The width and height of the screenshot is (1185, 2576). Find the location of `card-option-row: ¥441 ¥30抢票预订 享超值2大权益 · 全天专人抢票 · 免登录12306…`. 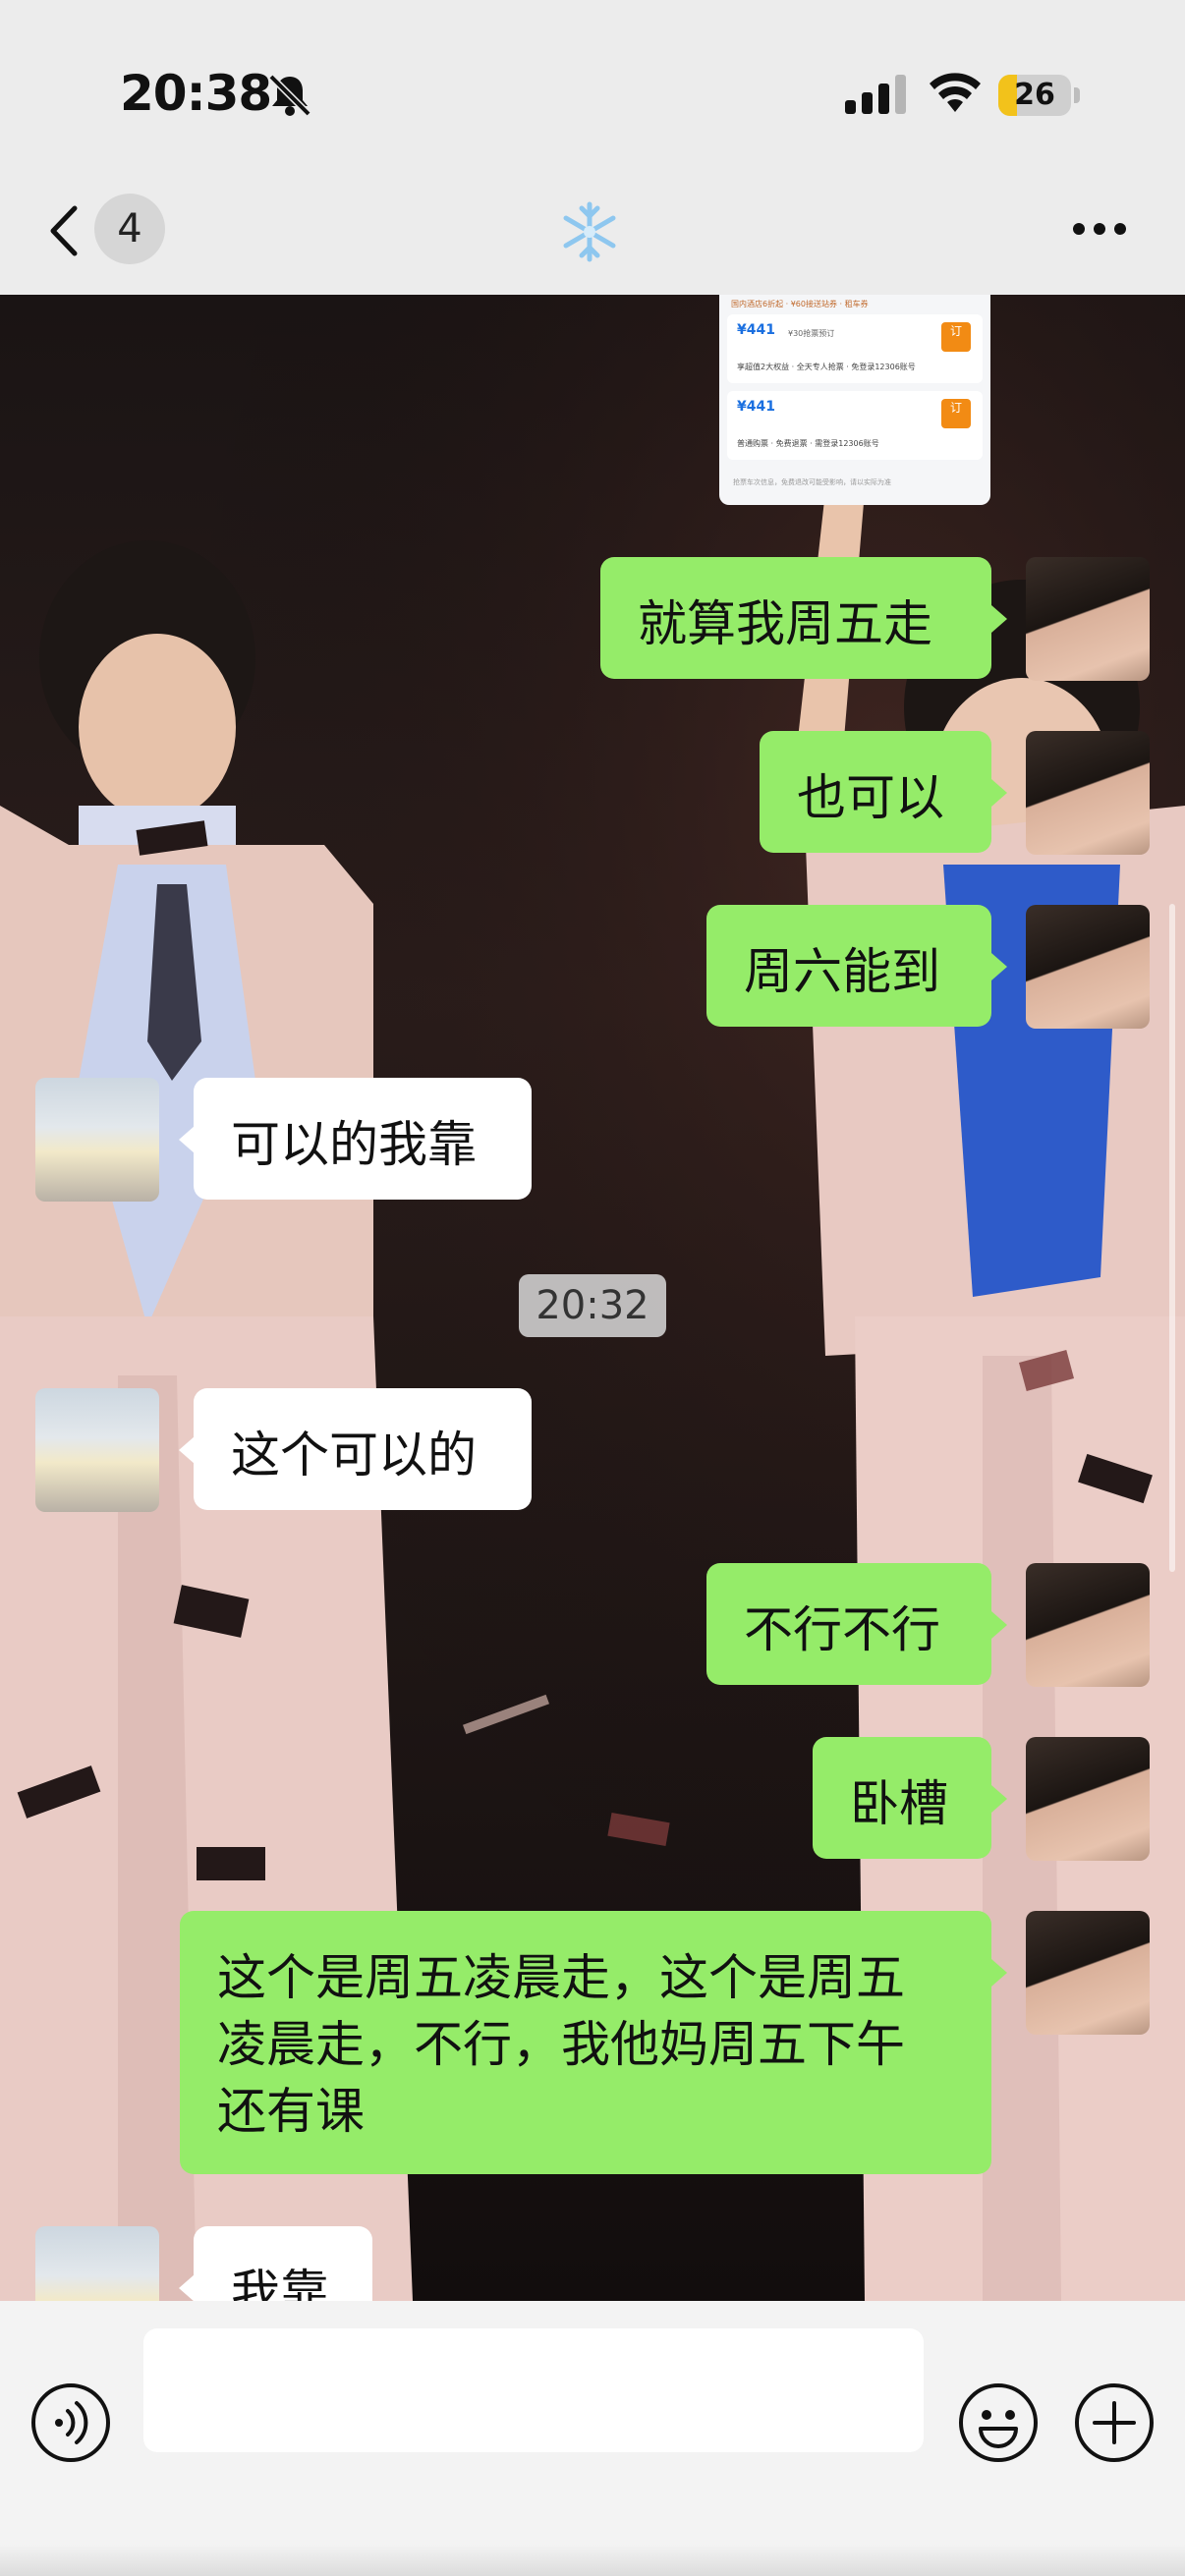

card-option-row: ¥441 ¥30抢票预订 享超值2大权益 · 全天专人抢票 · 免登录12306… is located at coordinates (855, 348).